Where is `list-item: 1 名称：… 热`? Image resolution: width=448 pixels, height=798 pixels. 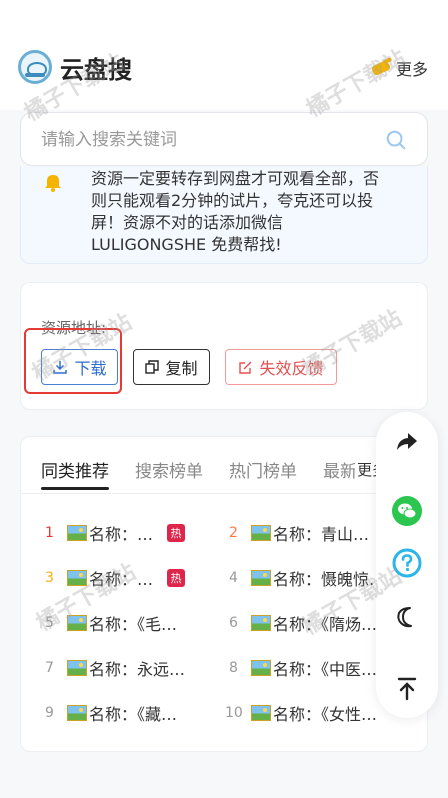
list-item: 1 名称：… 热 is located at coordinates (115, 533).